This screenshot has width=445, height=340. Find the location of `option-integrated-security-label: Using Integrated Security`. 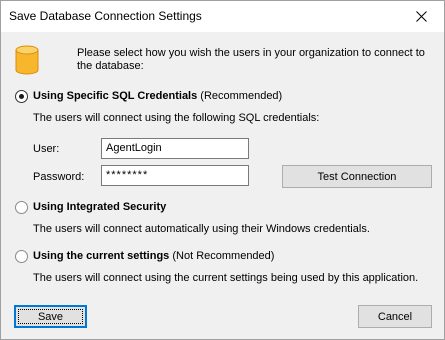

option-integrated-security-label: Using Integrated Security is located at coordinates (99, 207).